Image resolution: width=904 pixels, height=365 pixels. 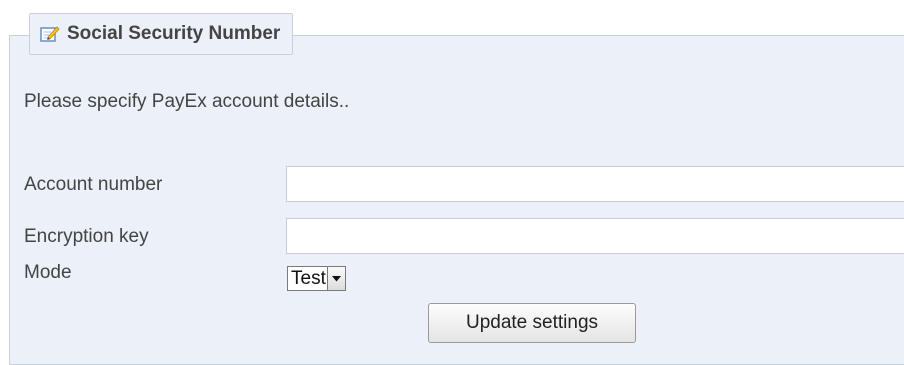 I want to click on fieldset-legend: Social Security Number, so click(x=161, y=34).